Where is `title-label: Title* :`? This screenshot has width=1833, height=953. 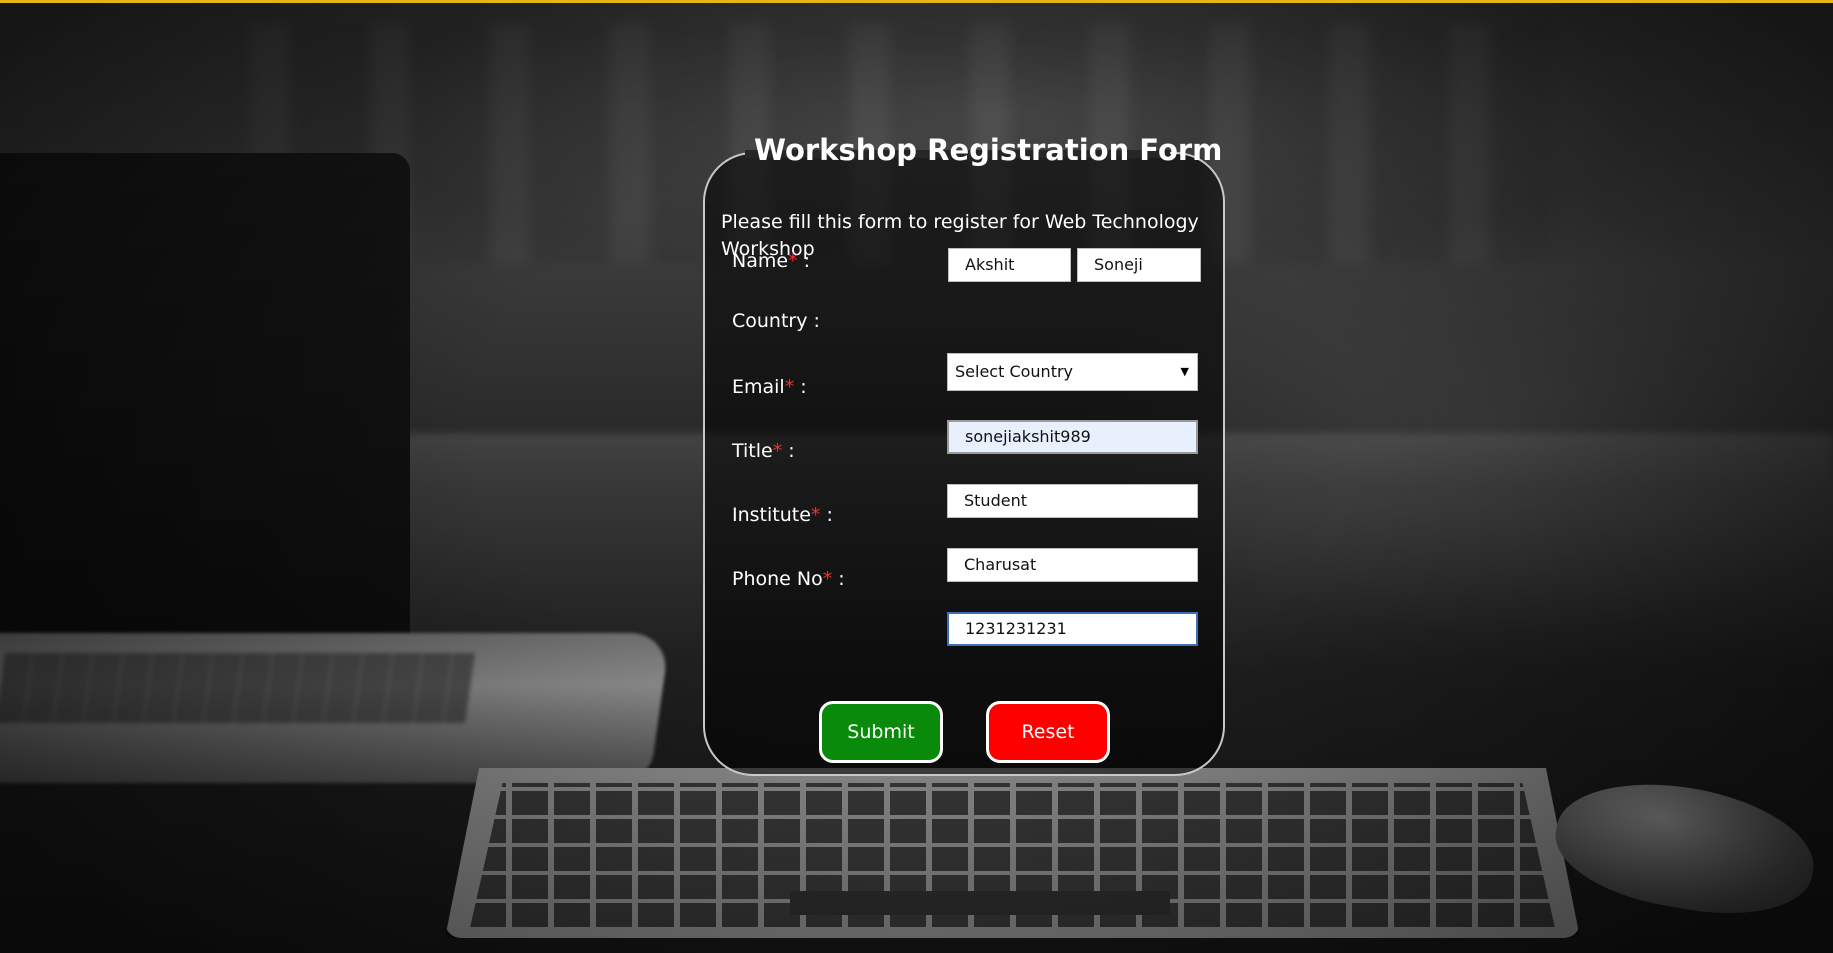 title-label: Title* : is located at coordinates (763, 451).